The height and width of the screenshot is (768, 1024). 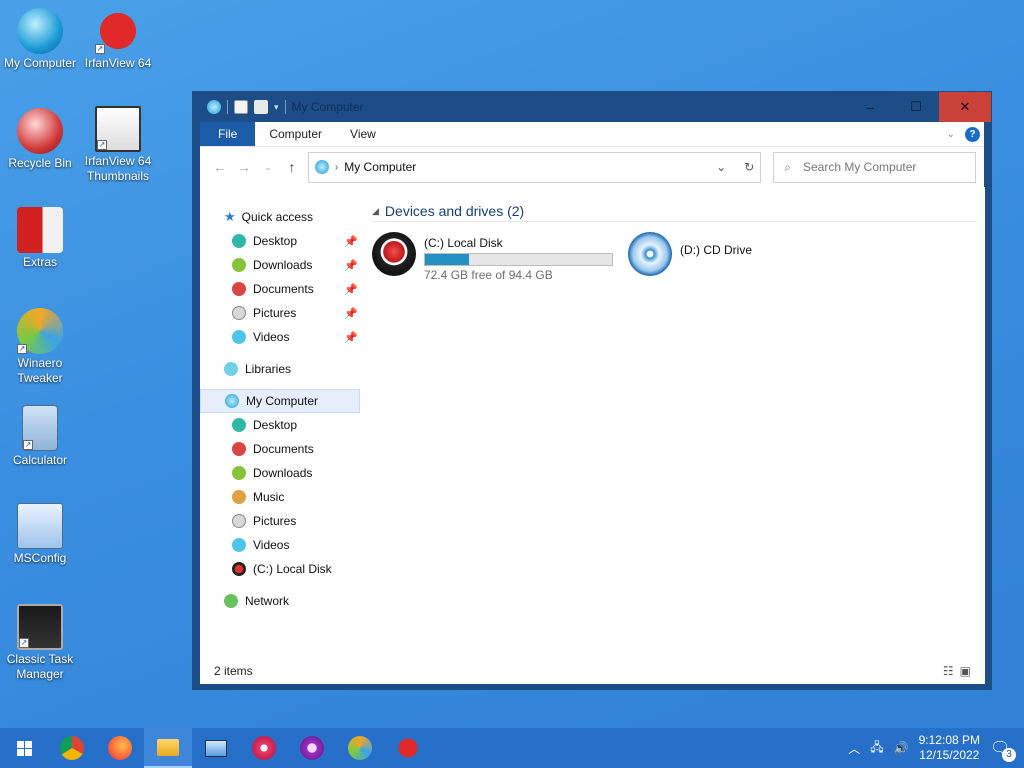 What do you see at coordinates (280, 473) in the screenshot?
I see `nav-pc-downloads: Downloads` at bounding box center [280, 473].